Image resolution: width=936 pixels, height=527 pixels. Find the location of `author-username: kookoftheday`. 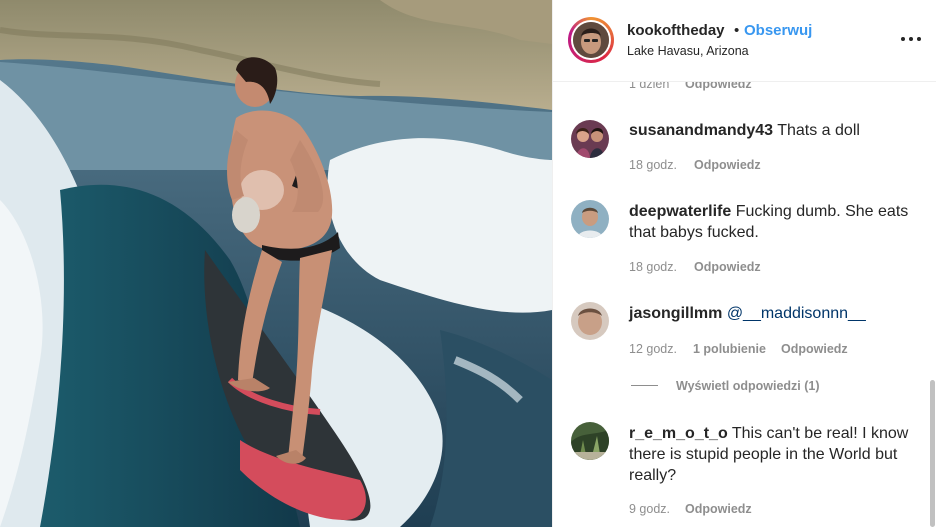

author-username: kookoftheday is located at coordinates (676, 30).